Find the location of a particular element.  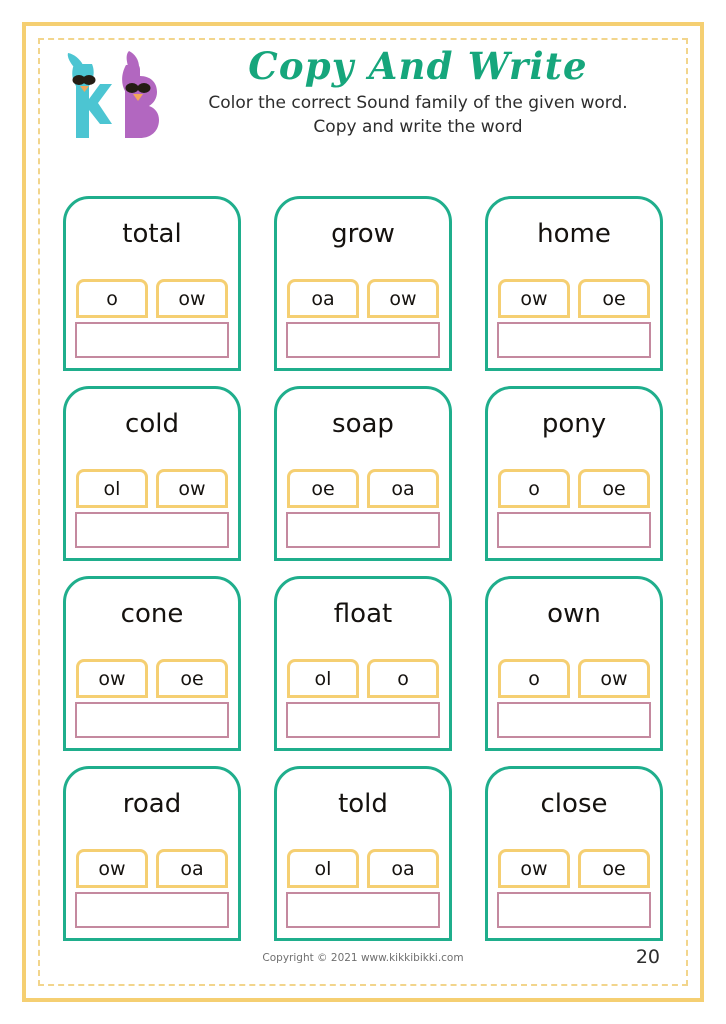

word-card: float ol o is located at coordinates (363, 663).